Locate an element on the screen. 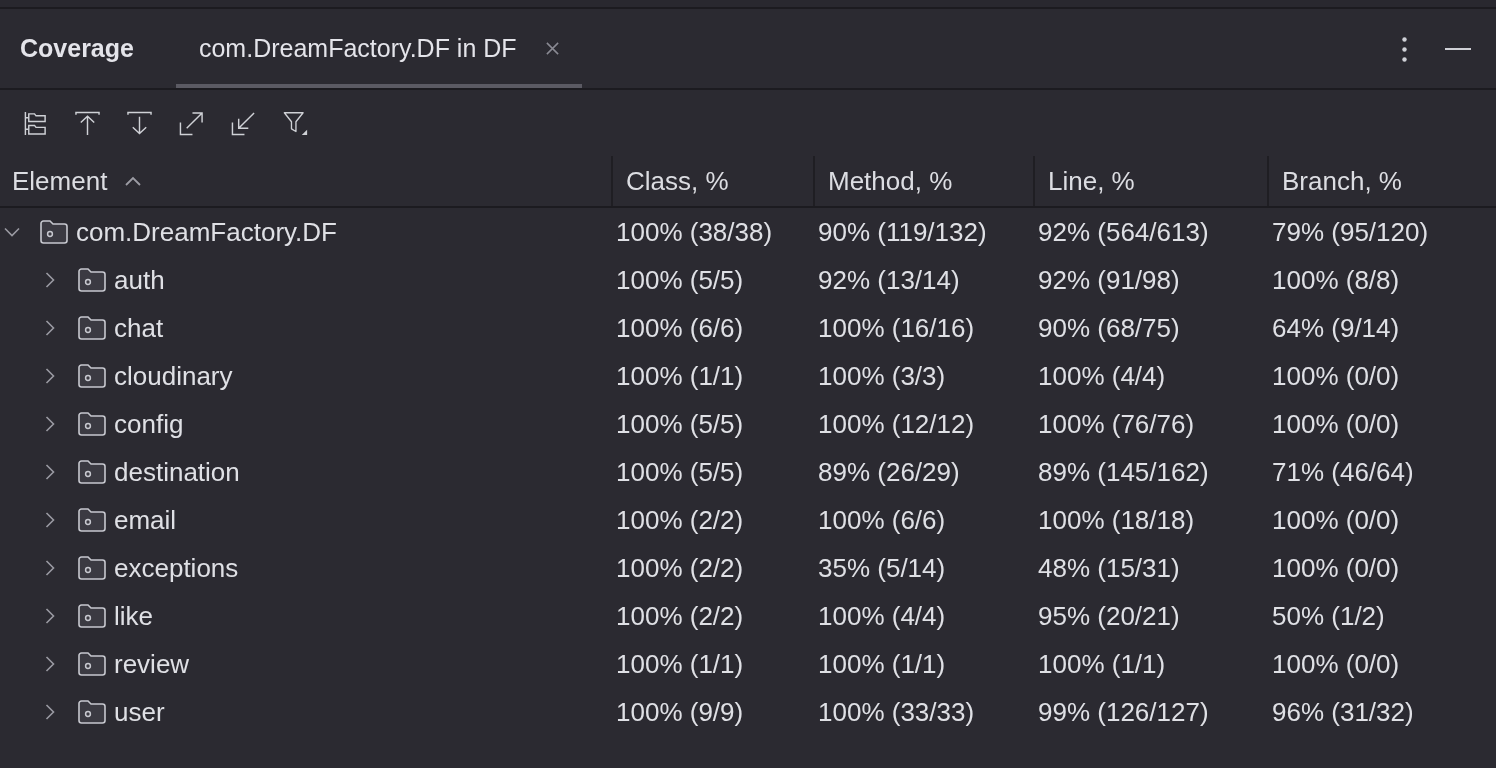  arrow-down-from-line-icon is located at coordinates (139, 123).